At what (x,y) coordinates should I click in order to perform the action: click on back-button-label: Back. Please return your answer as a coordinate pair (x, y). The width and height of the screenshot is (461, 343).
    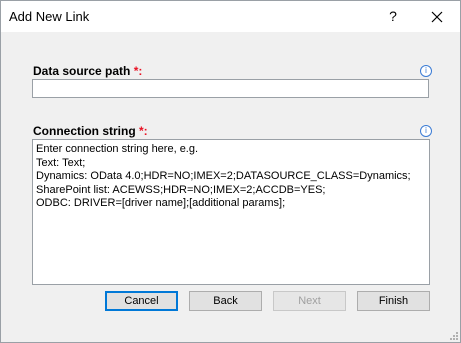
    Looking at the image, I should click on (225, 301).